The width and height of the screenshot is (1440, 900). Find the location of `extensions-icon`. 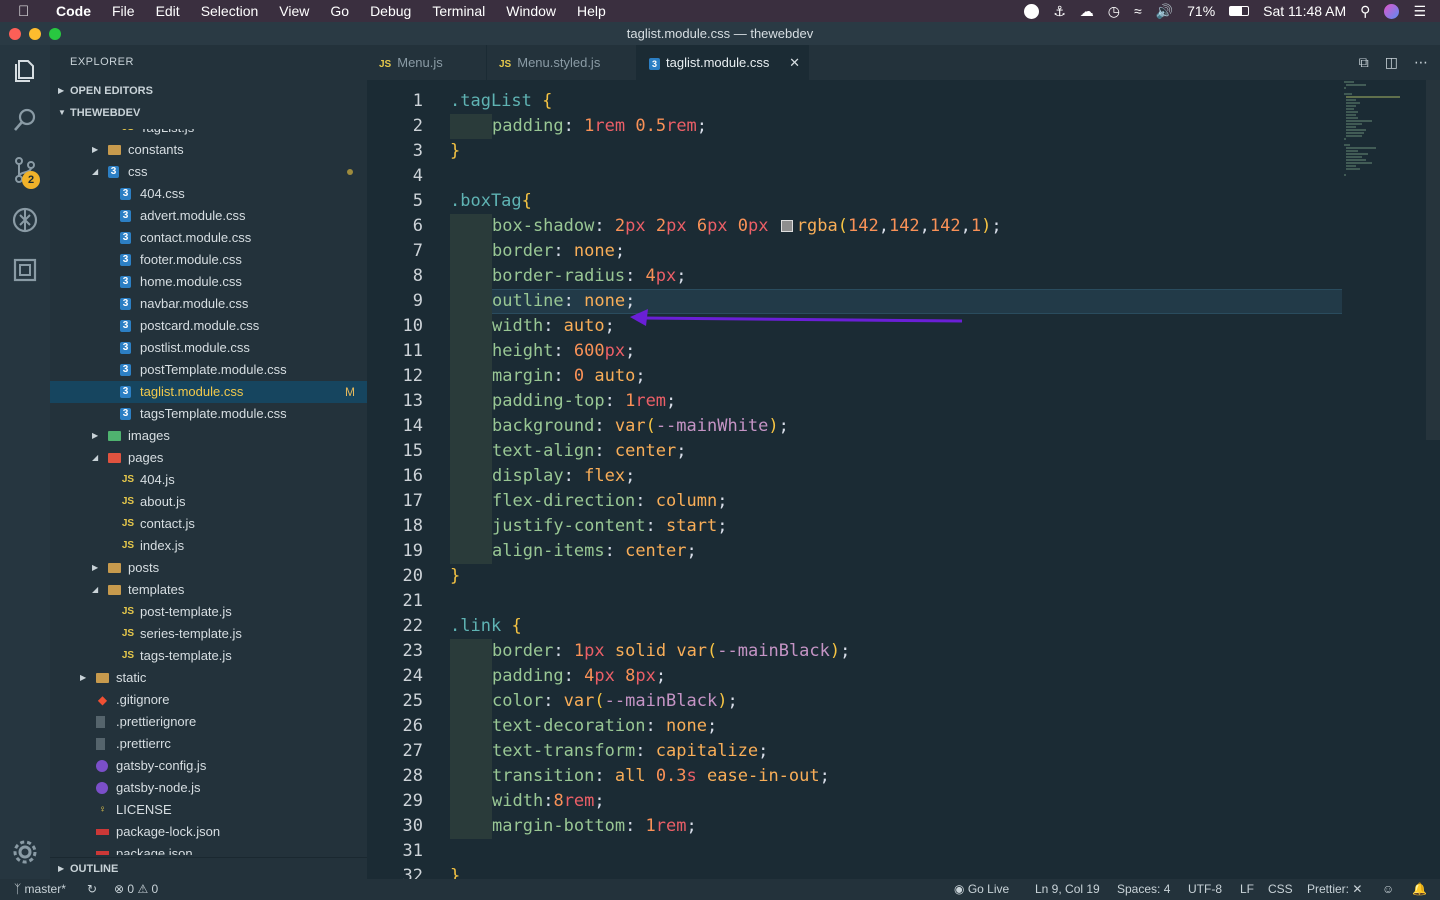

extensions-icon is located at coordinates (25, 270).